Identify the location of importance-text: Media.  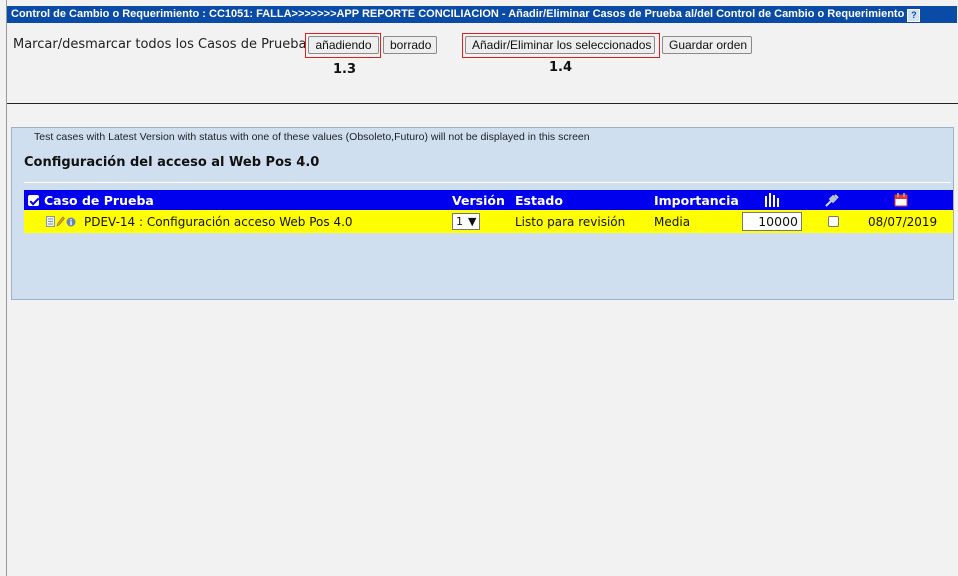
(672, 221).